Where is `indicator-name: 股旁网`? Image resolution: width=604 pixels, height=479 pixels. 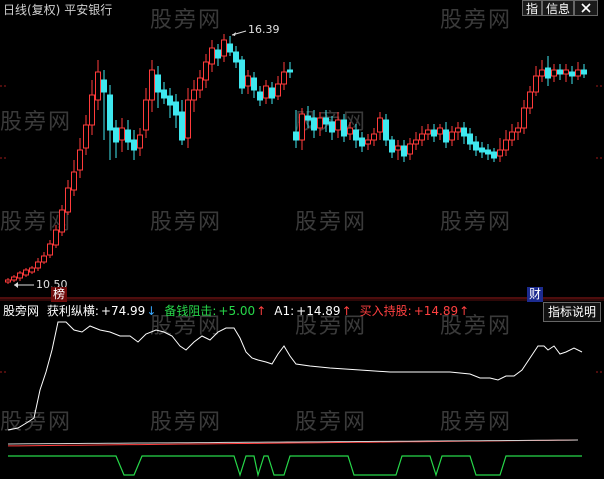 indicator-name: 股旁网 is located at coordinates (21, 311).